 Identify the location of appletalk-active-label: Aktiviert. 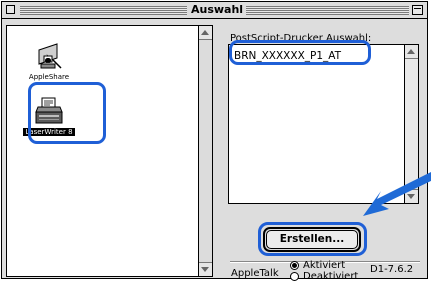
(324, 265).